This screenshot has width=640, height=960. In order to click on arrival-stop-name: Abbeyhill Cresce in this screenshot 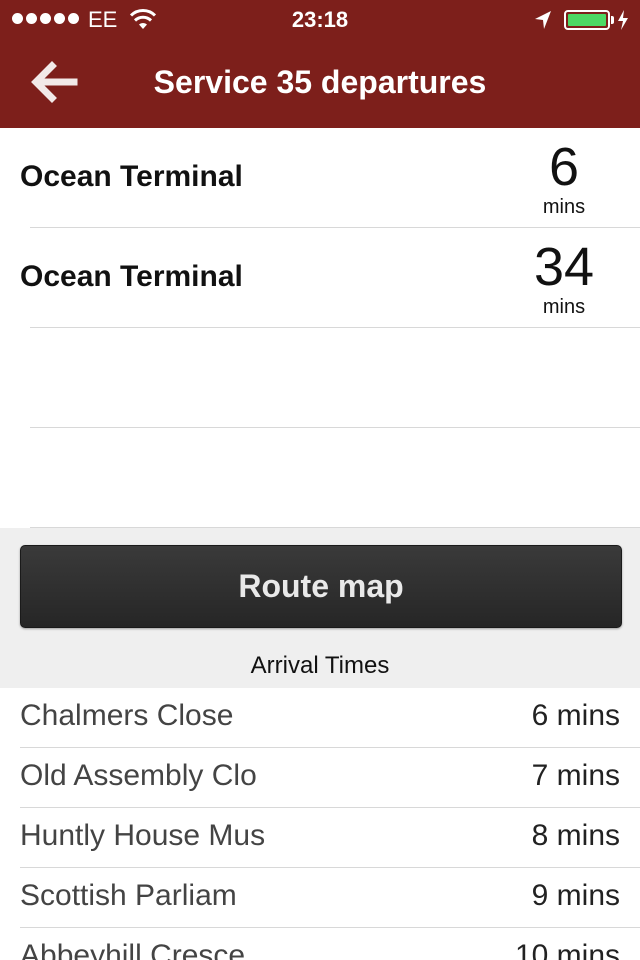, I will do `click(133, 949)`.